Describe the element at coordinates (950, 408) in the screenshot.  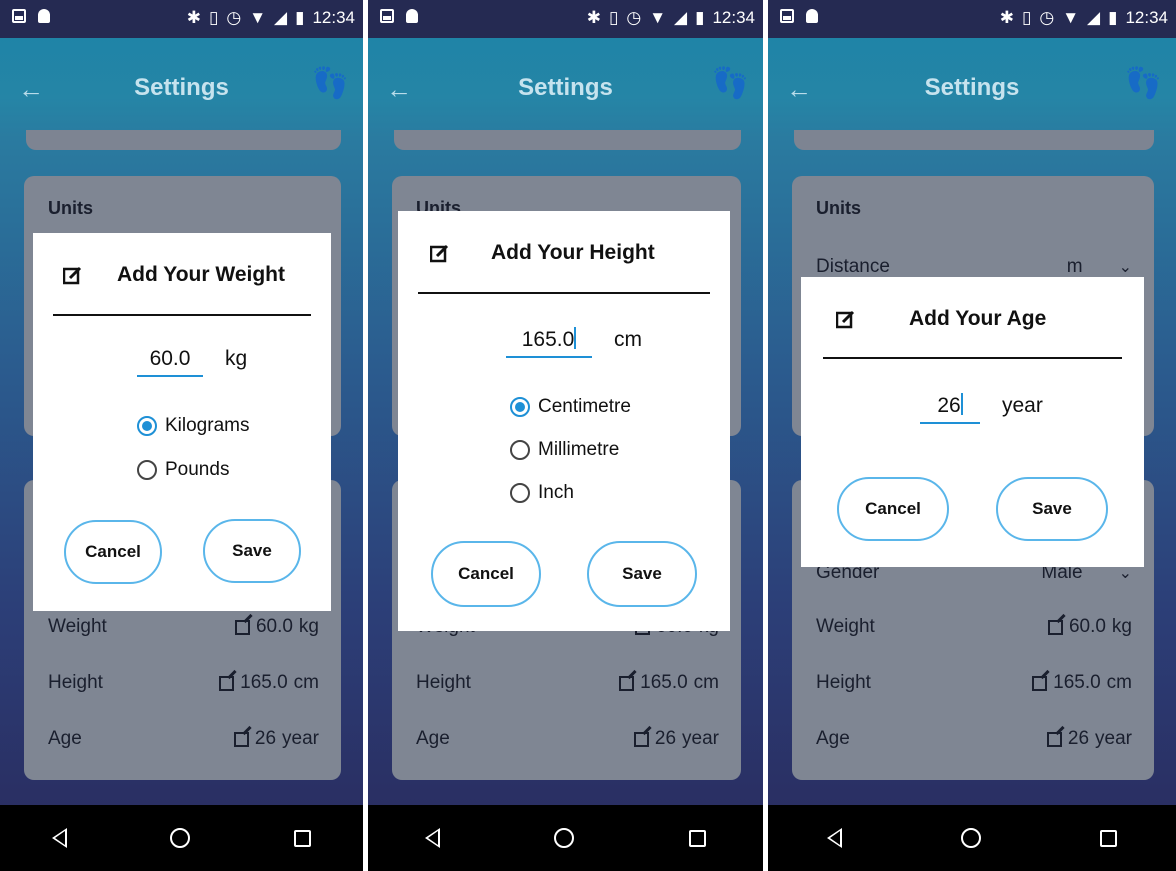
I see `age-input: 26` at that location.